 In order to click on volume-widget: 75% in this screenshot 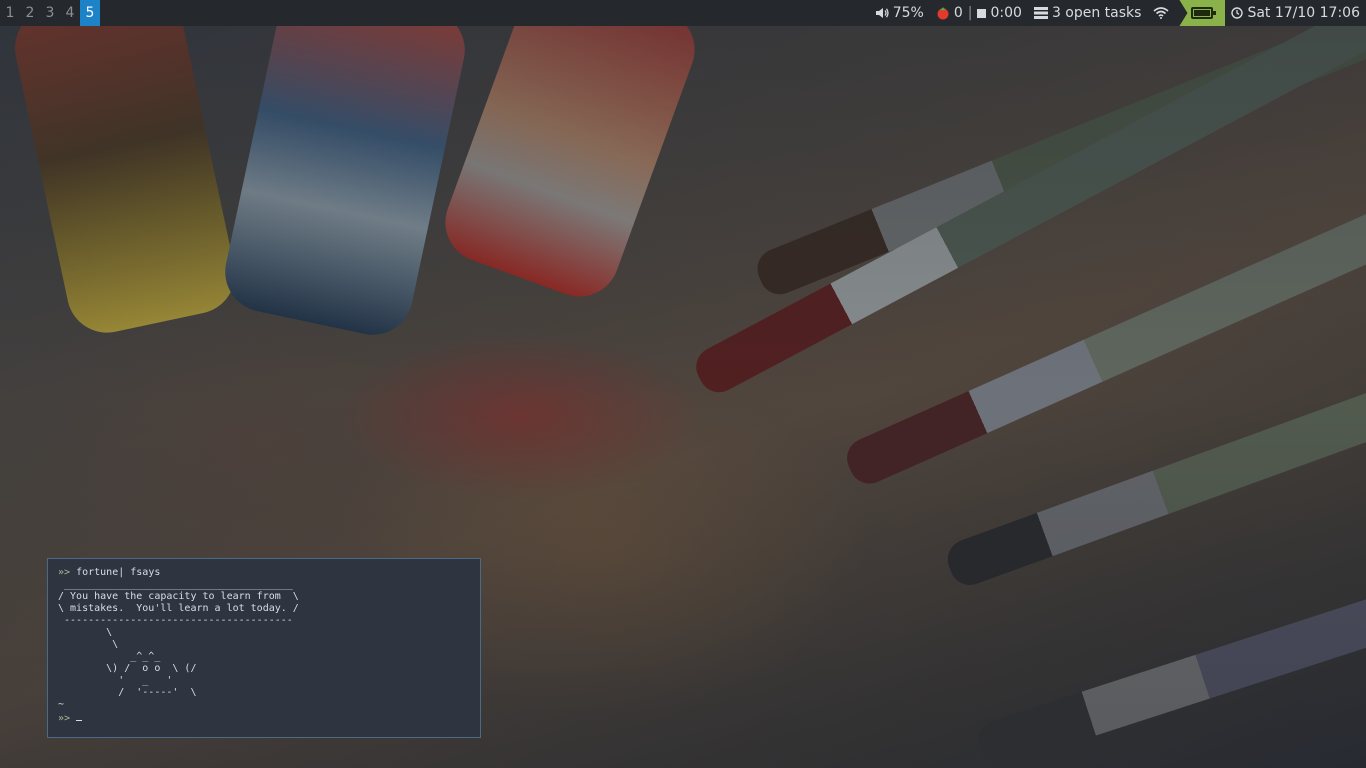, I will do `click(899, 13)`.